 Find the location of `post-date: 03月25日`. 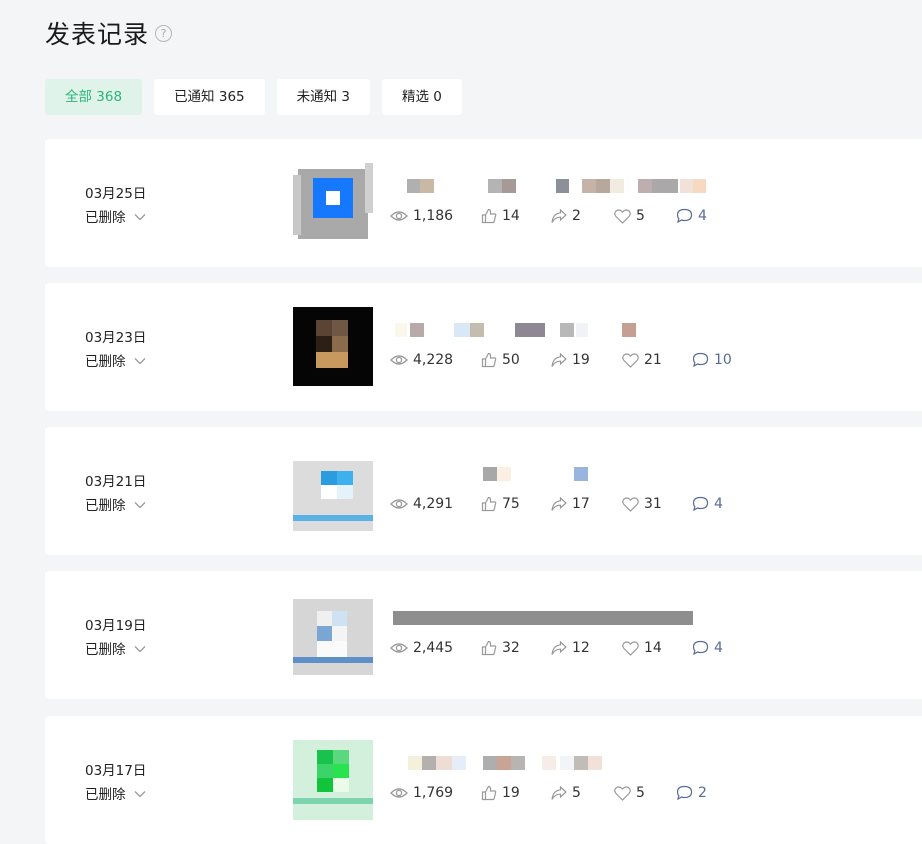

post-date: 03月25日 is located at coordinates (116, 194).